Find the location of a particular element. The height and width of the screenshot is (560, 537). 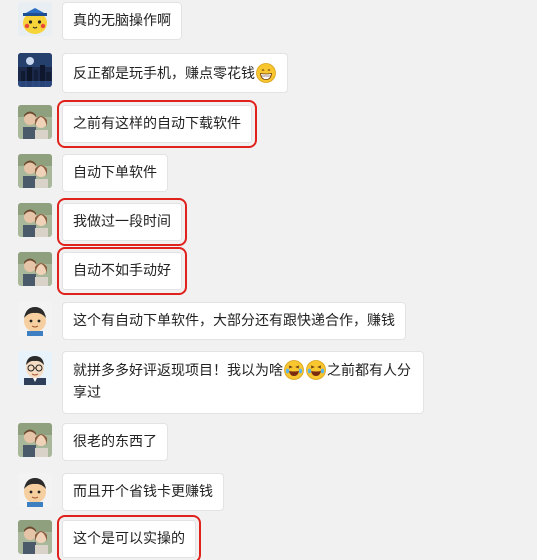

message-text-before: 就拼多多好评返现项目！我以为啥 is located at coordinates (178, 371).